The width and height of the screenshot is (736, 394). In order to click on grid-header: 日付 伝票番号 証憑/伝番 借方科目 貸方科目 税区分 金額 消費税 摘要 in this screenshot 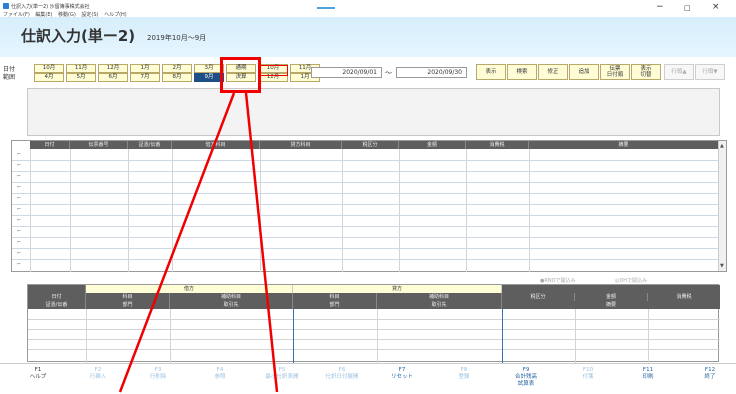, I will do `click(374, 145)`.